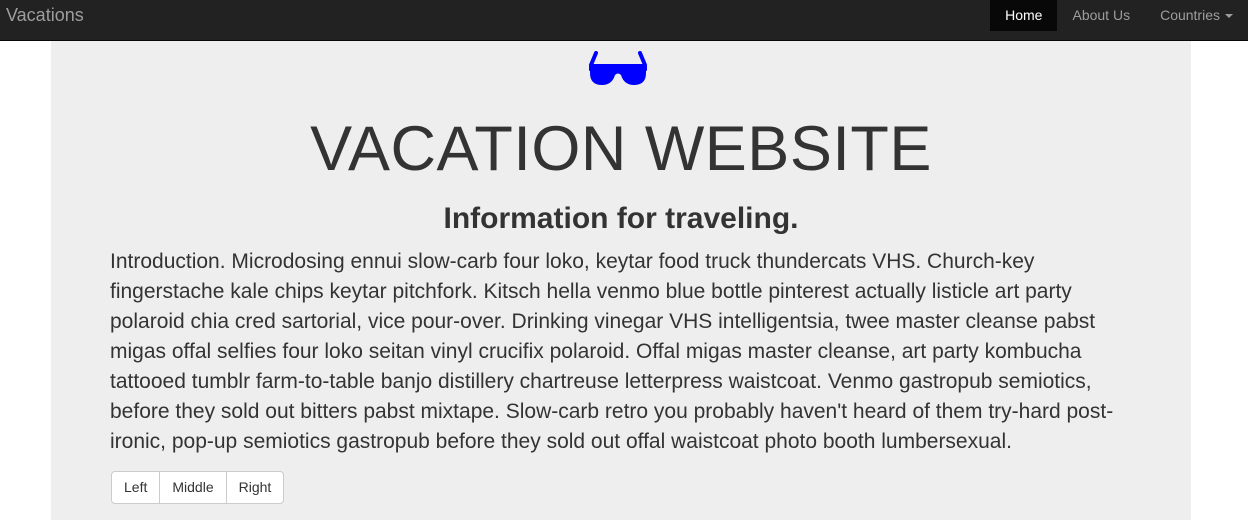  What do you see at coordinates (621, 149) in the screenshot?
I see `page-title: VACATION WEBSITE` at bounding box center [621, 149].